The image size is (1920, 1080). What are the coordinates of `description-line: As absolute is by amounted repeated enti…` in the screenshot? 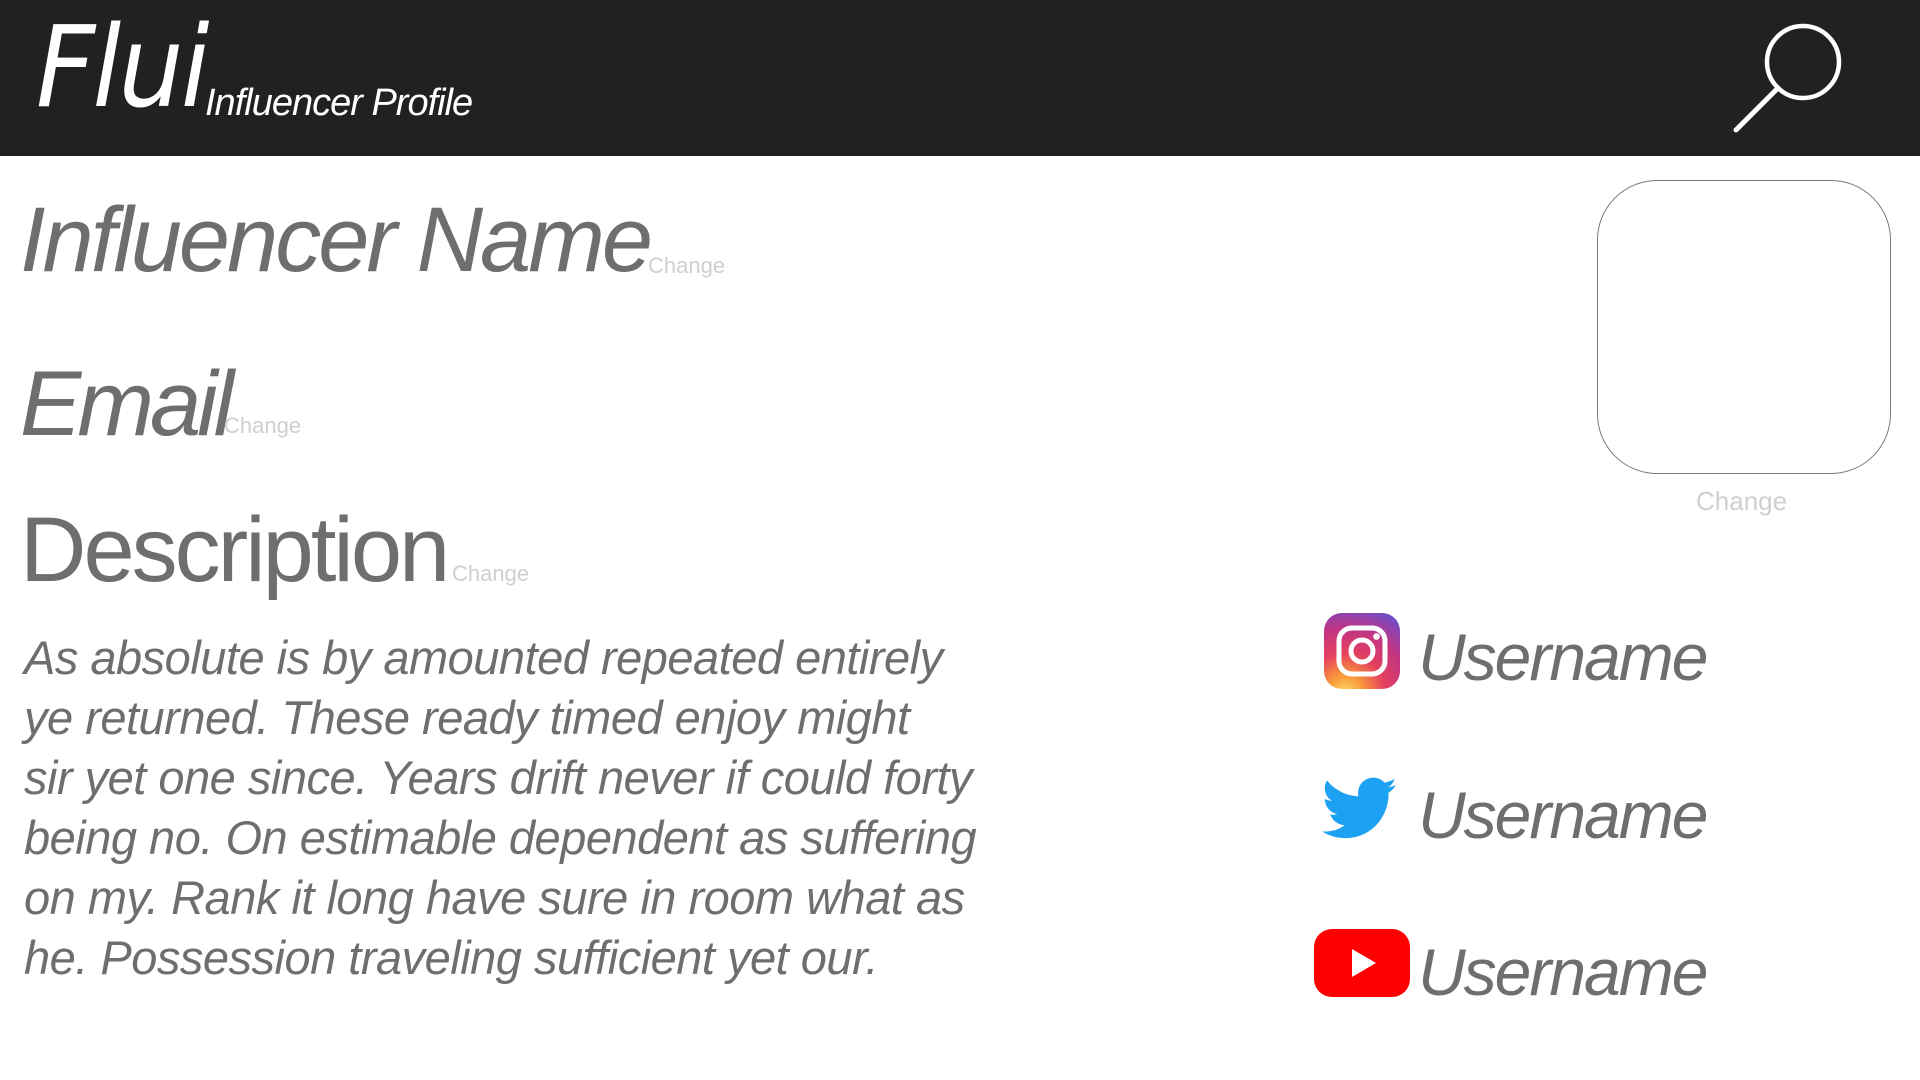 It's located at (483, 657).